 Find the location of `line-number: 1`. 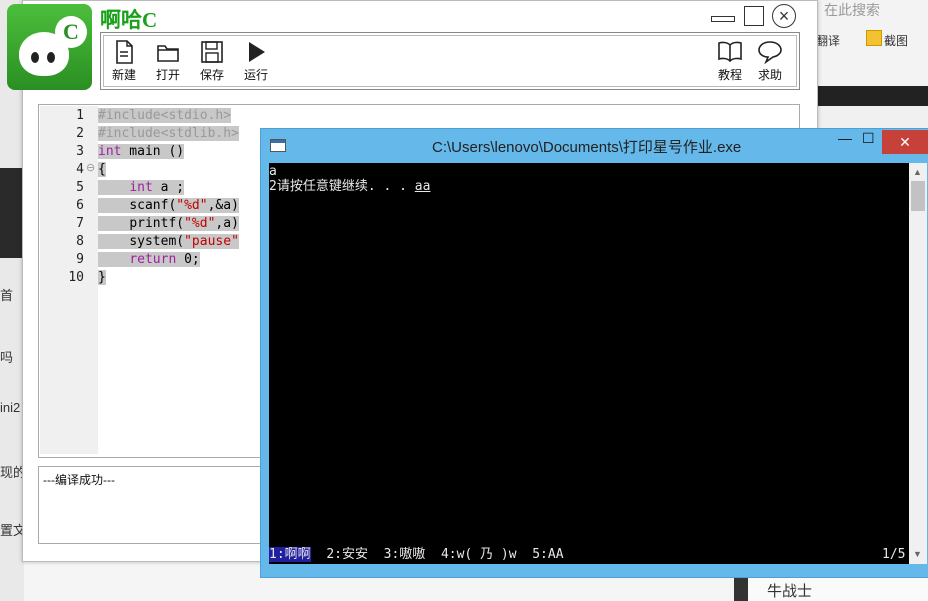

line-number: 1 is located at coordinates (80, 115).